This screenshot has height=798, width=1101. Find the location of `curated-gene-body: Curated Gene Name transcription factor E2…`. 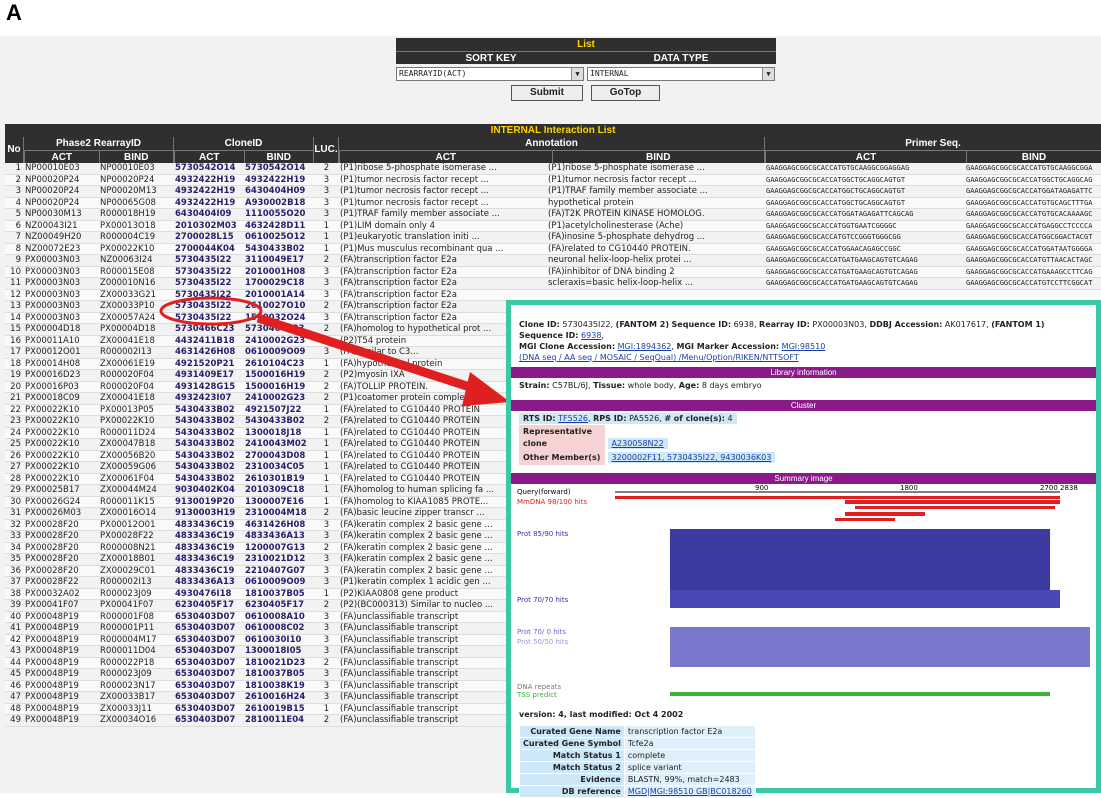

curated-gene-body: Curated Gene Name transcription factor E2… is located at coordinates (637, 761).